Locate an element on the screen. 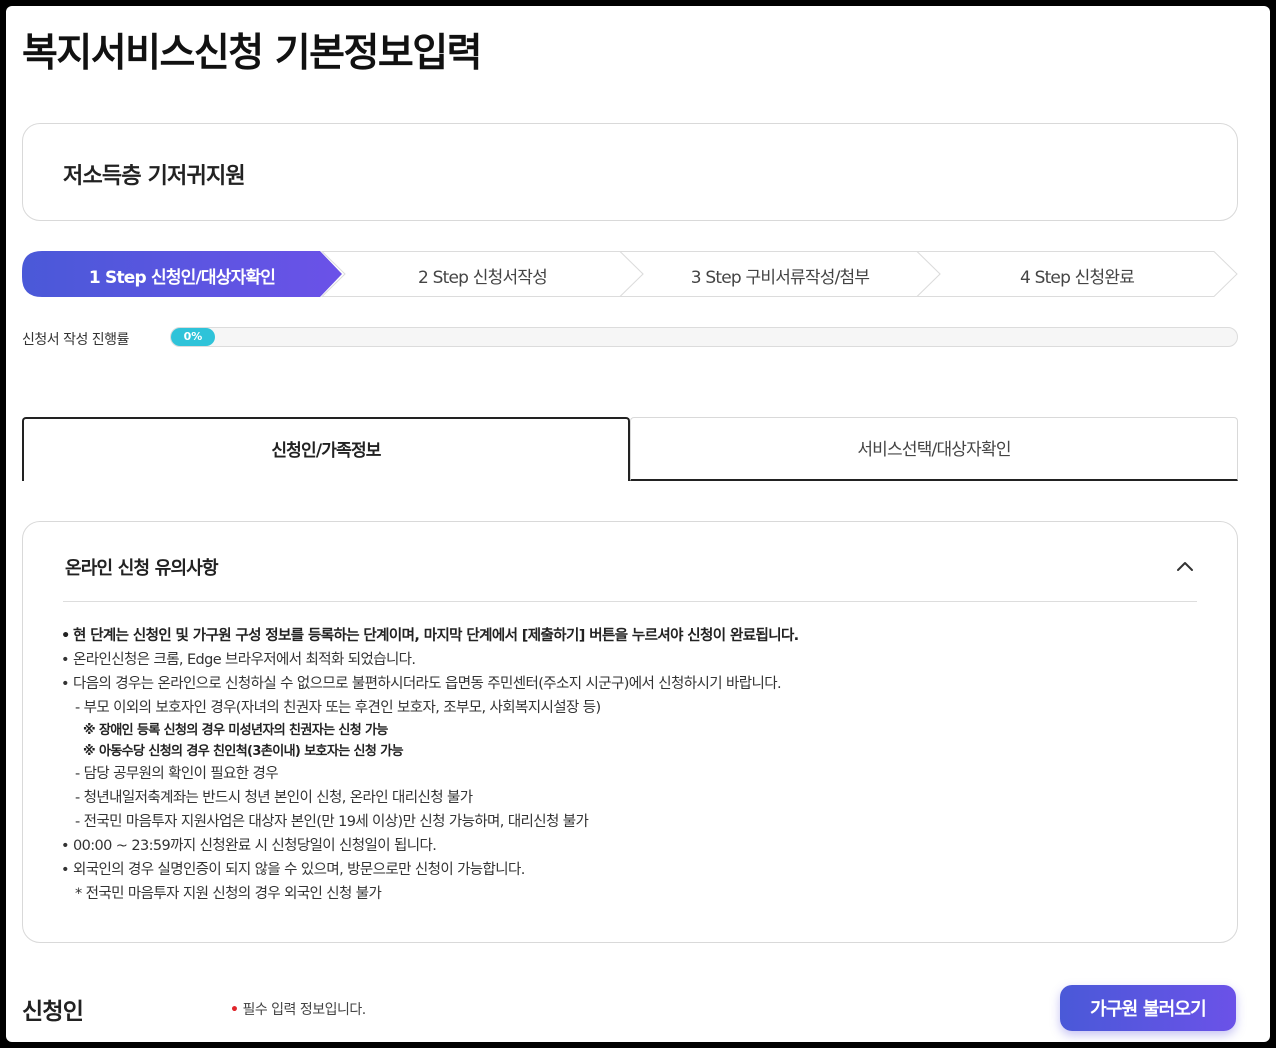 The height and width of the screenshot is (1048, 1276). notice-item: • 00:00 ~ 23:59까지 신청완료 시 신청당일이 신청일이 됩니다. is located at coordinates (631, 846).